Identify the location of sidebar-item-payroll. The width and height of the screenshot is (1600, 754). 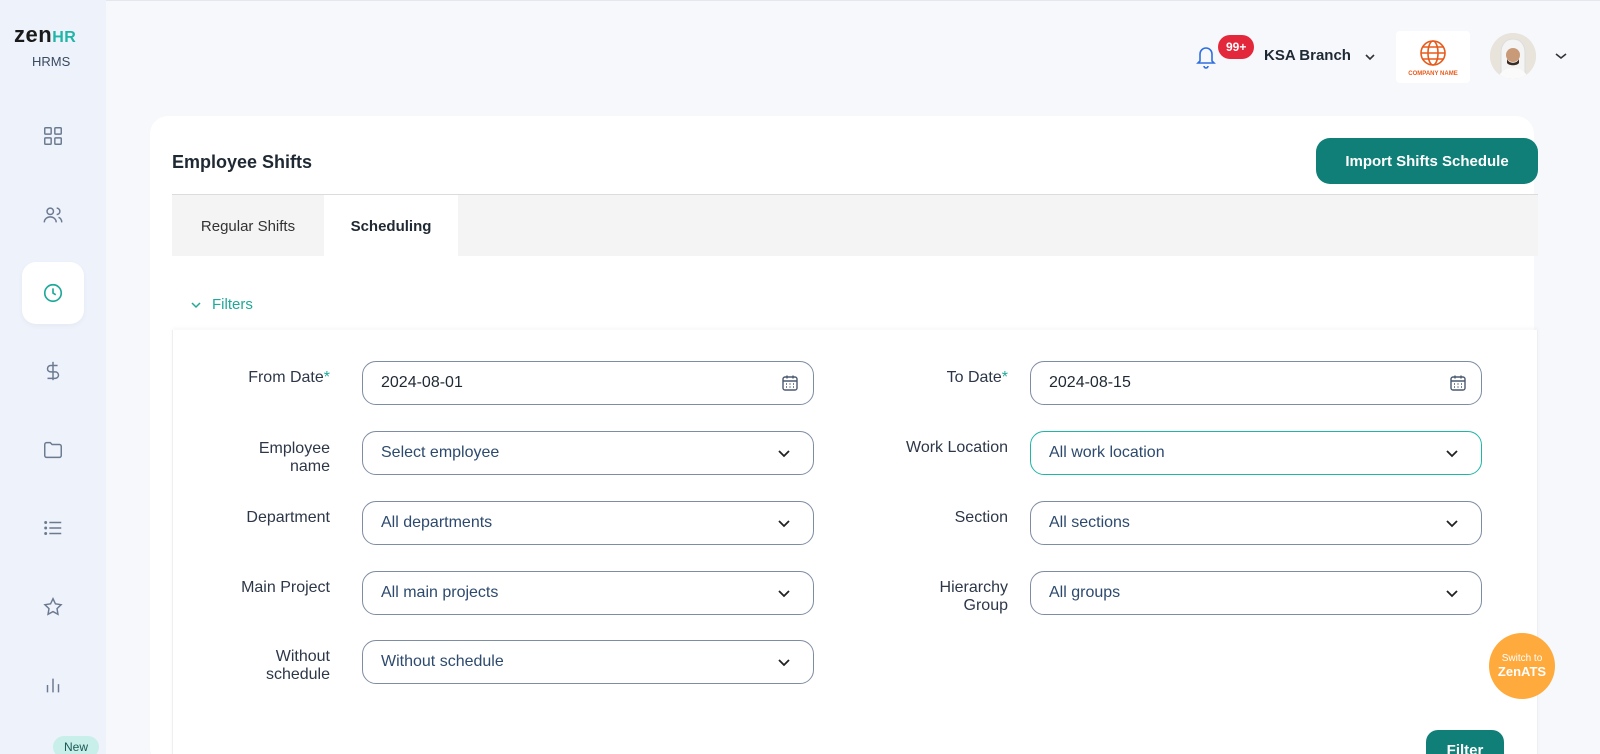
(53, 371).